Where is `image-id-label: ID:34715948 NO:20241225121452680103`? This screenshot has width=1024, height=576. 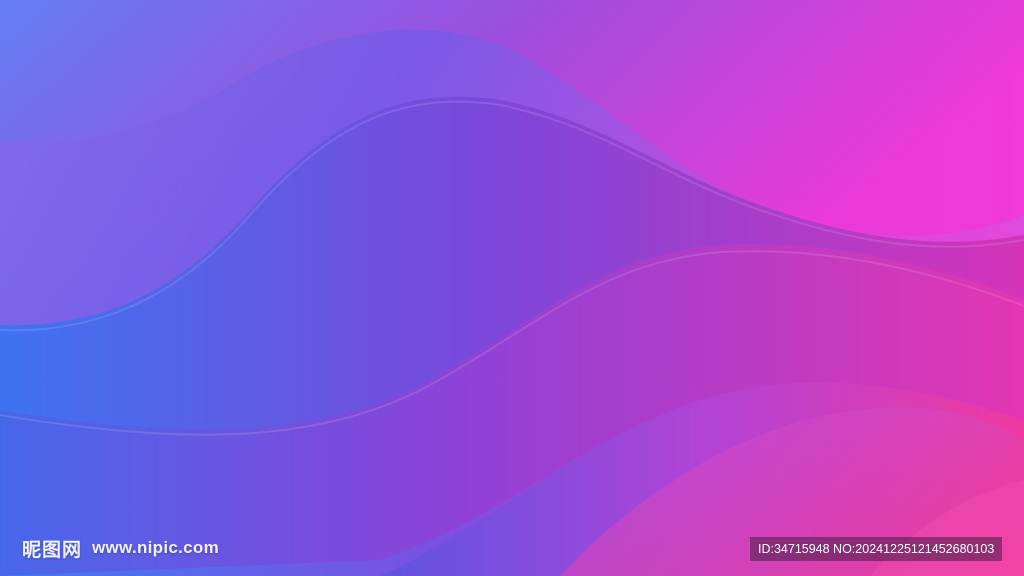
image-id-label: ID:34715948 NO:20241225121452680103 is located at coordinates (876, 549).